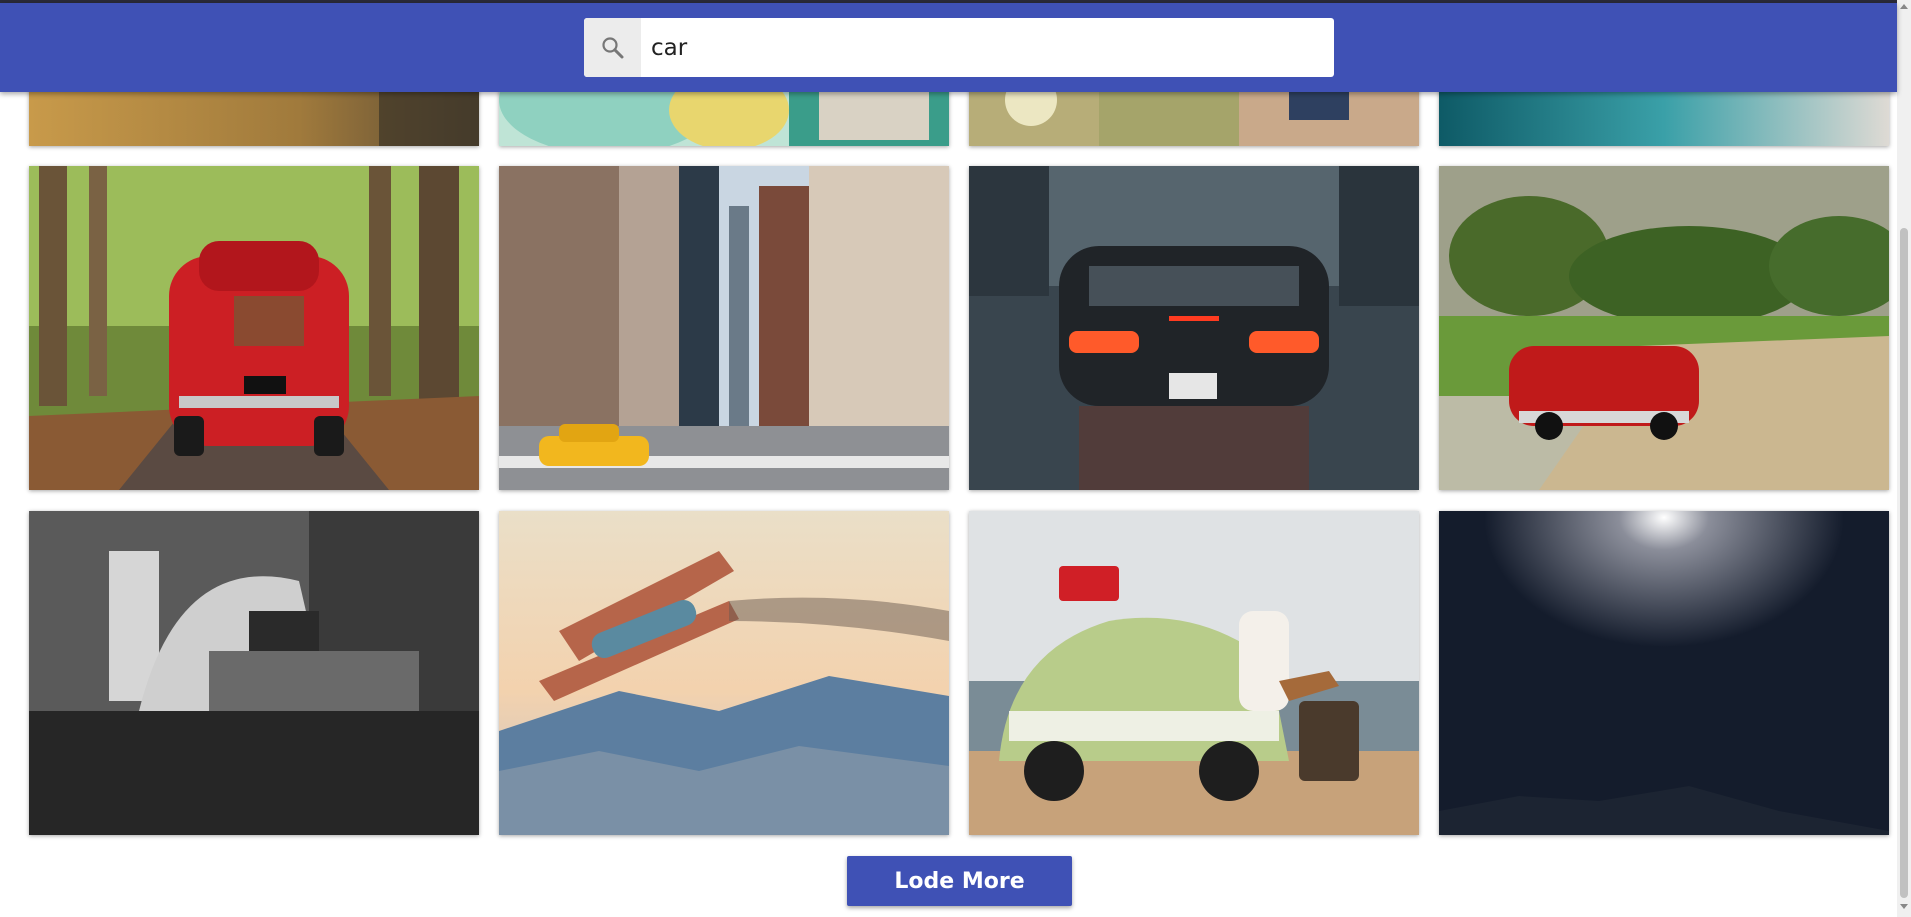 Image resolution: width=1911 pixels, height=917 pixels. I want to click on scrollbar, so click(1904, 458).